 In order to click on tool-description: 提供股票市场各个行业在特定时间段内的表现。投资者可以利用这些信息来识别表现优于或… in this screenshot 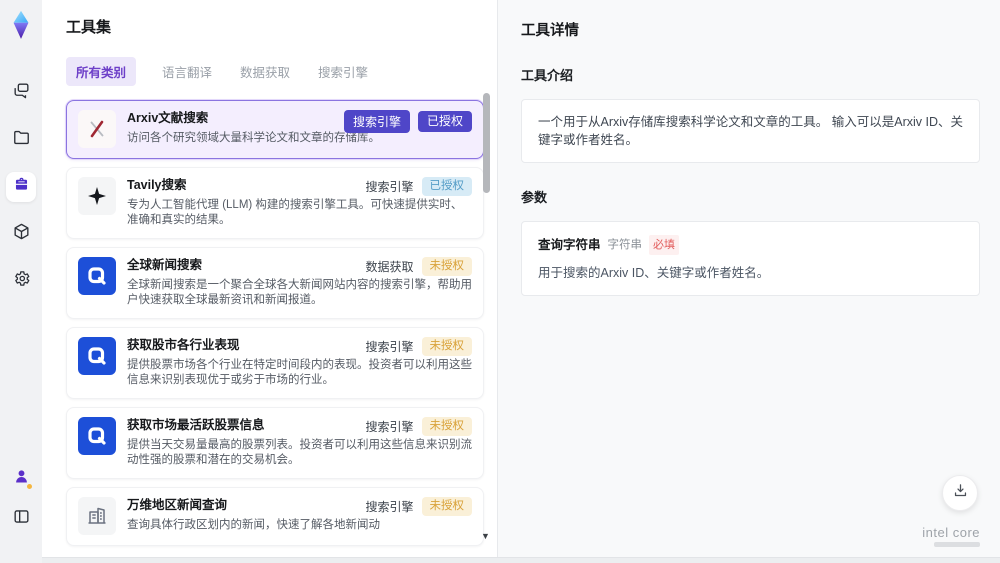, I will do `click(299, 372)`.